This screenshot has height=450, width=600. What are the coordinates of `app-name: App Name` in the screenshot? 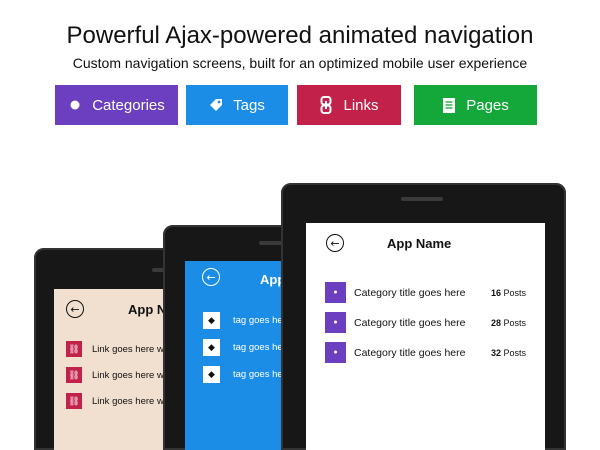 It's located at (419, 243).